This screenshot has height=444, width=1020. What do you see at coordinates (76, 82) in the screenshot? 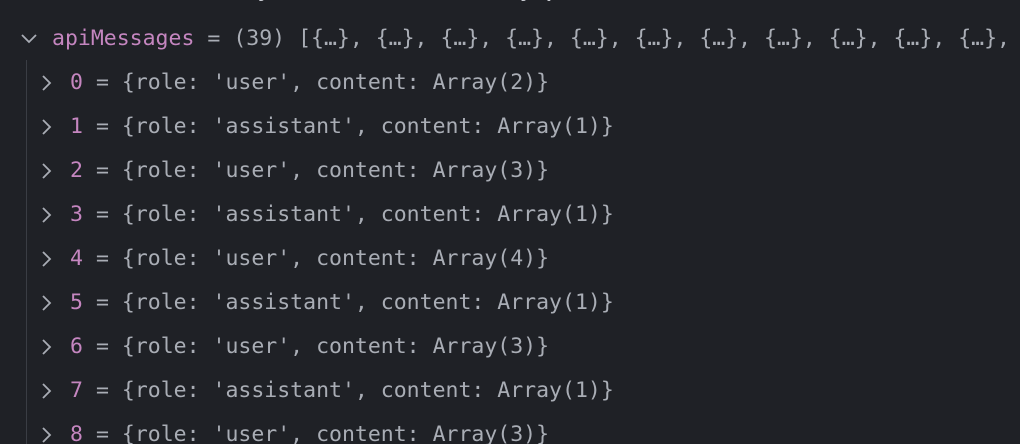
I see `message-index: 0` at bounding box center [76, 82].